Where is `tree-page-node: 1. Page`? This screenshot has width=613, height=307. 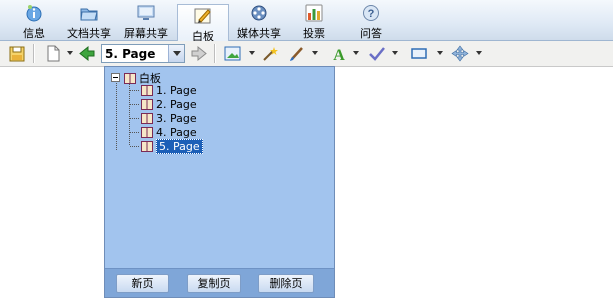
tree-page-node: 1. Page is located at coordinates (169, 90).